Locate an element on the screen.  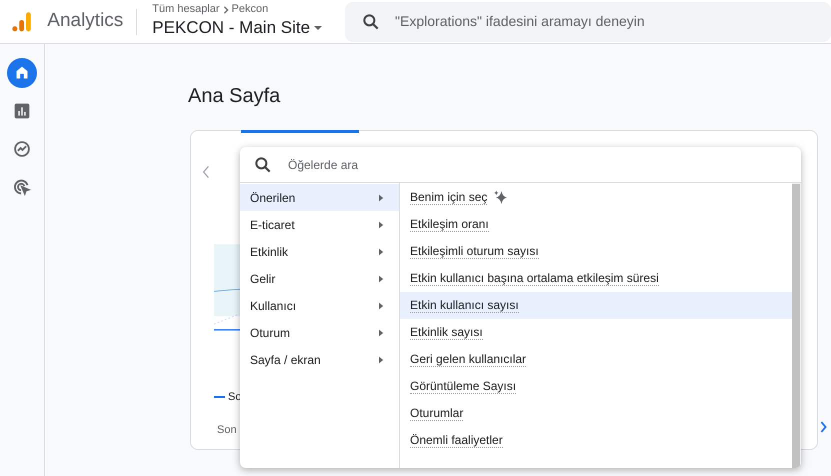
category-item: Oturum is located at coordinates (319, 332).